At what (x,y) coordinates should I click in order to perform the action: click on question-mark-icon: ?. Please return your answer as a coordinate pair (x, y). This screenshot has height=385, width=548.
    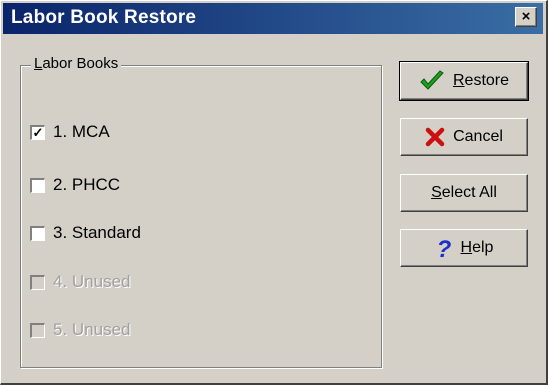
    Looking at the image, I should click on (443, 248).